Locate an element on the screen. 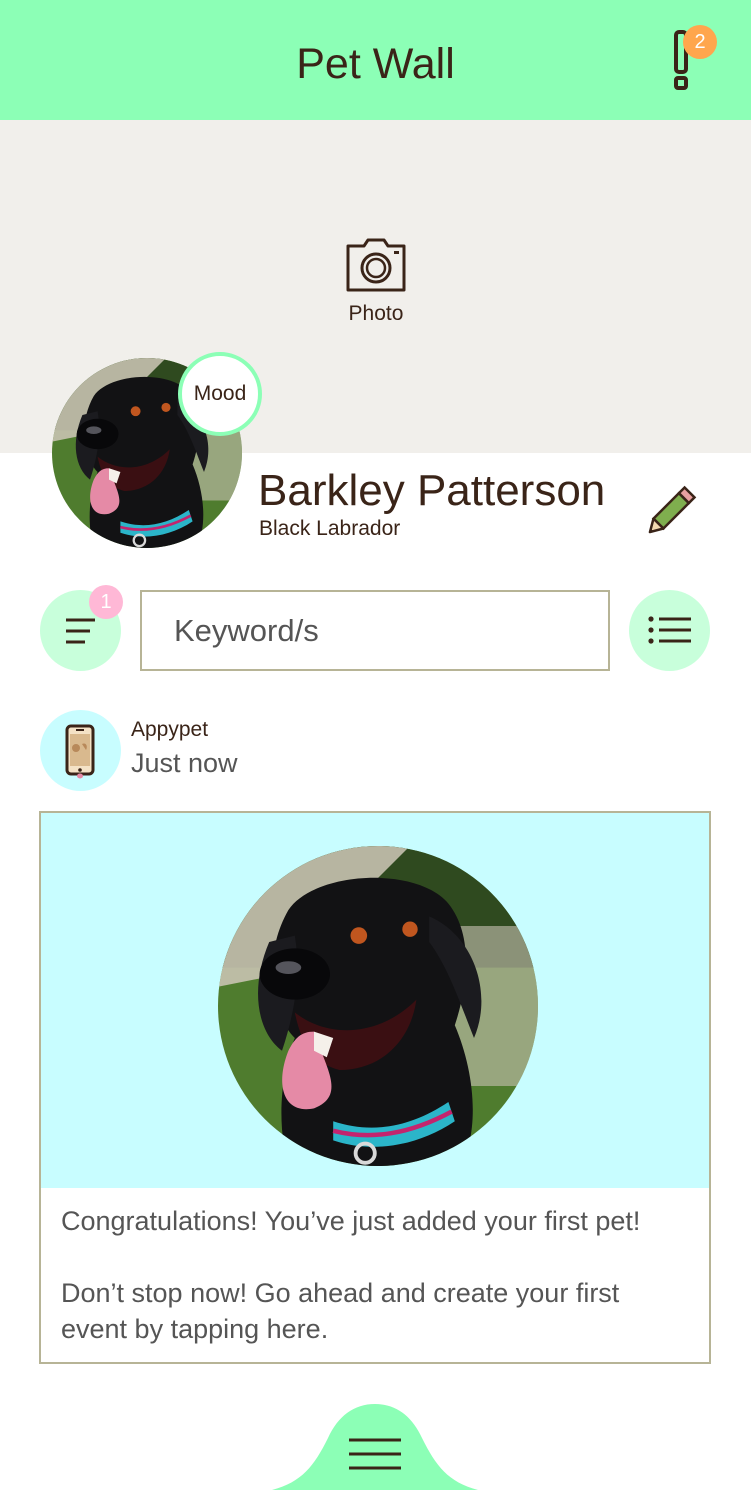  dog-photo is located at coordinates (378, 1006).